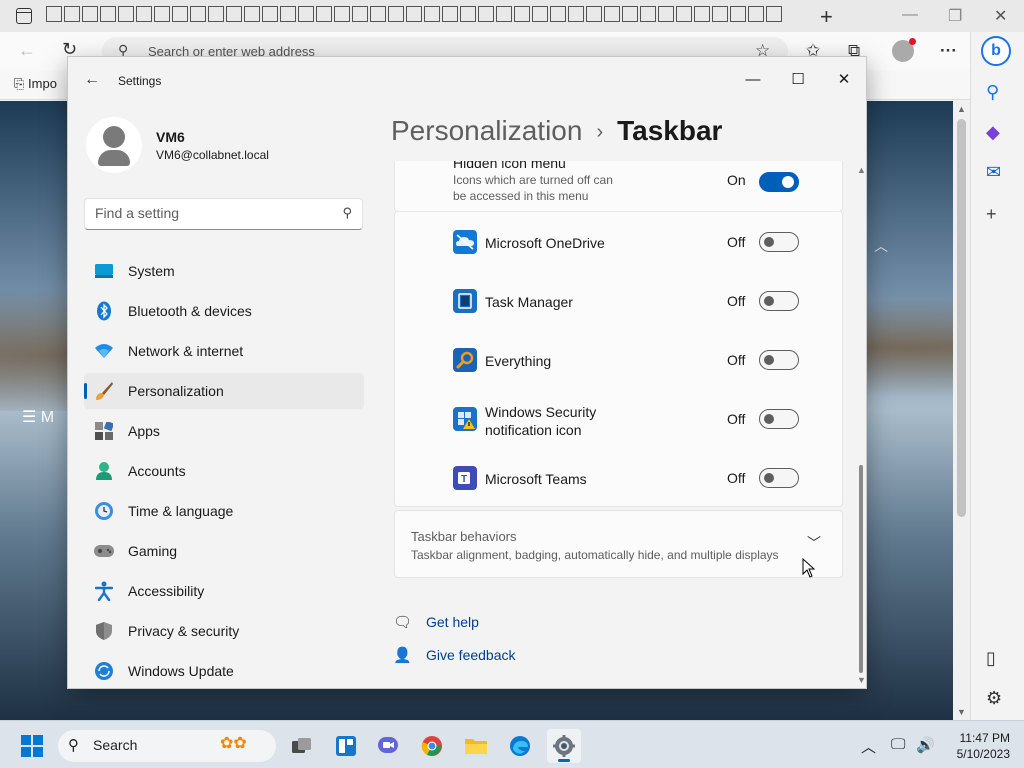 The height and width of the screenshot is (768, 1024). Describe the element at coordinates (346, 746) in the screenshot. I see `widgets-icon` at that location.